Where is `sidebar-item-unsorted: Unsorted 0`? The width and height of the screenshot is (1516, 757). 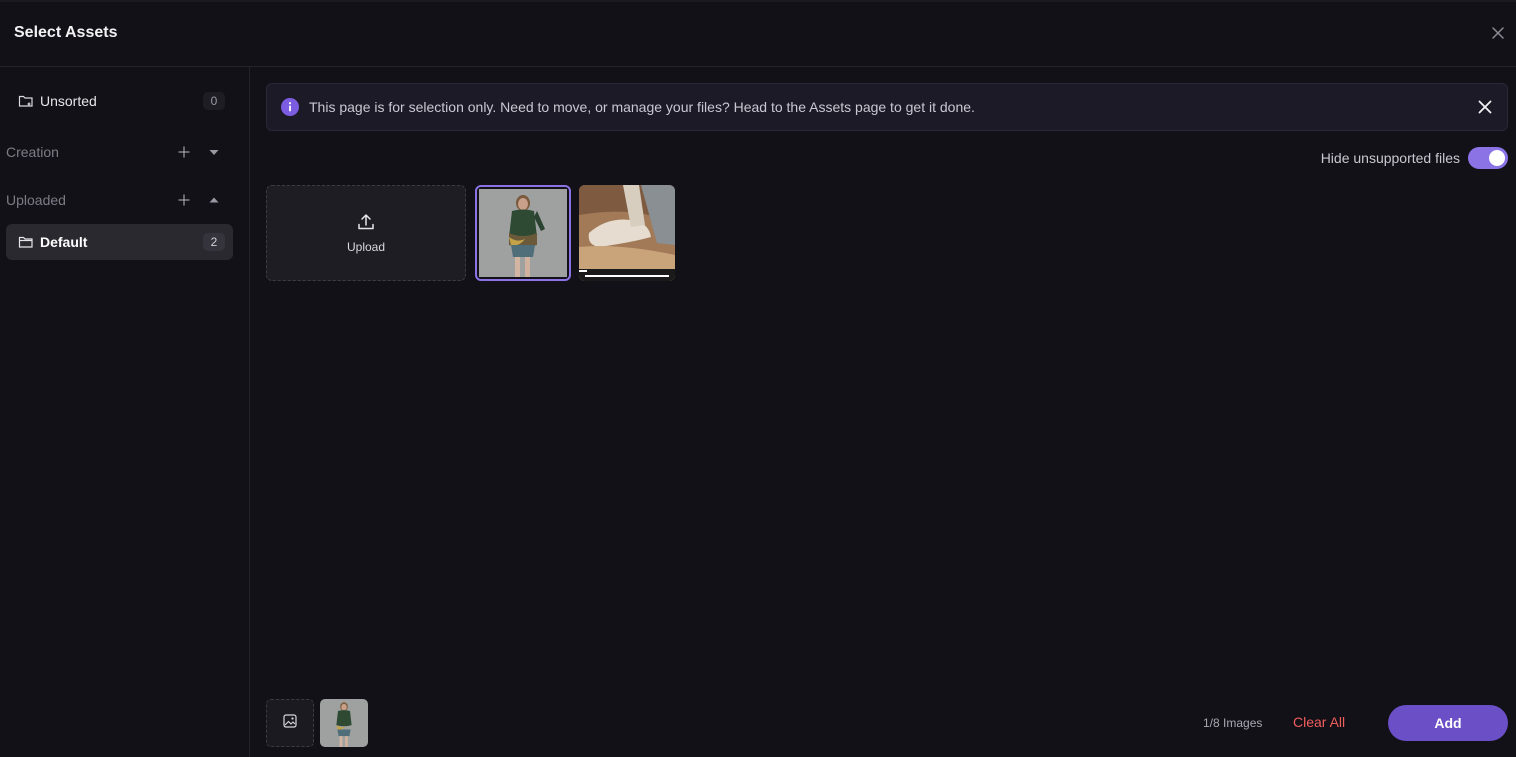 sidebar-item-unsorted: Unsorted 0 is located at coordinates (119, 101).